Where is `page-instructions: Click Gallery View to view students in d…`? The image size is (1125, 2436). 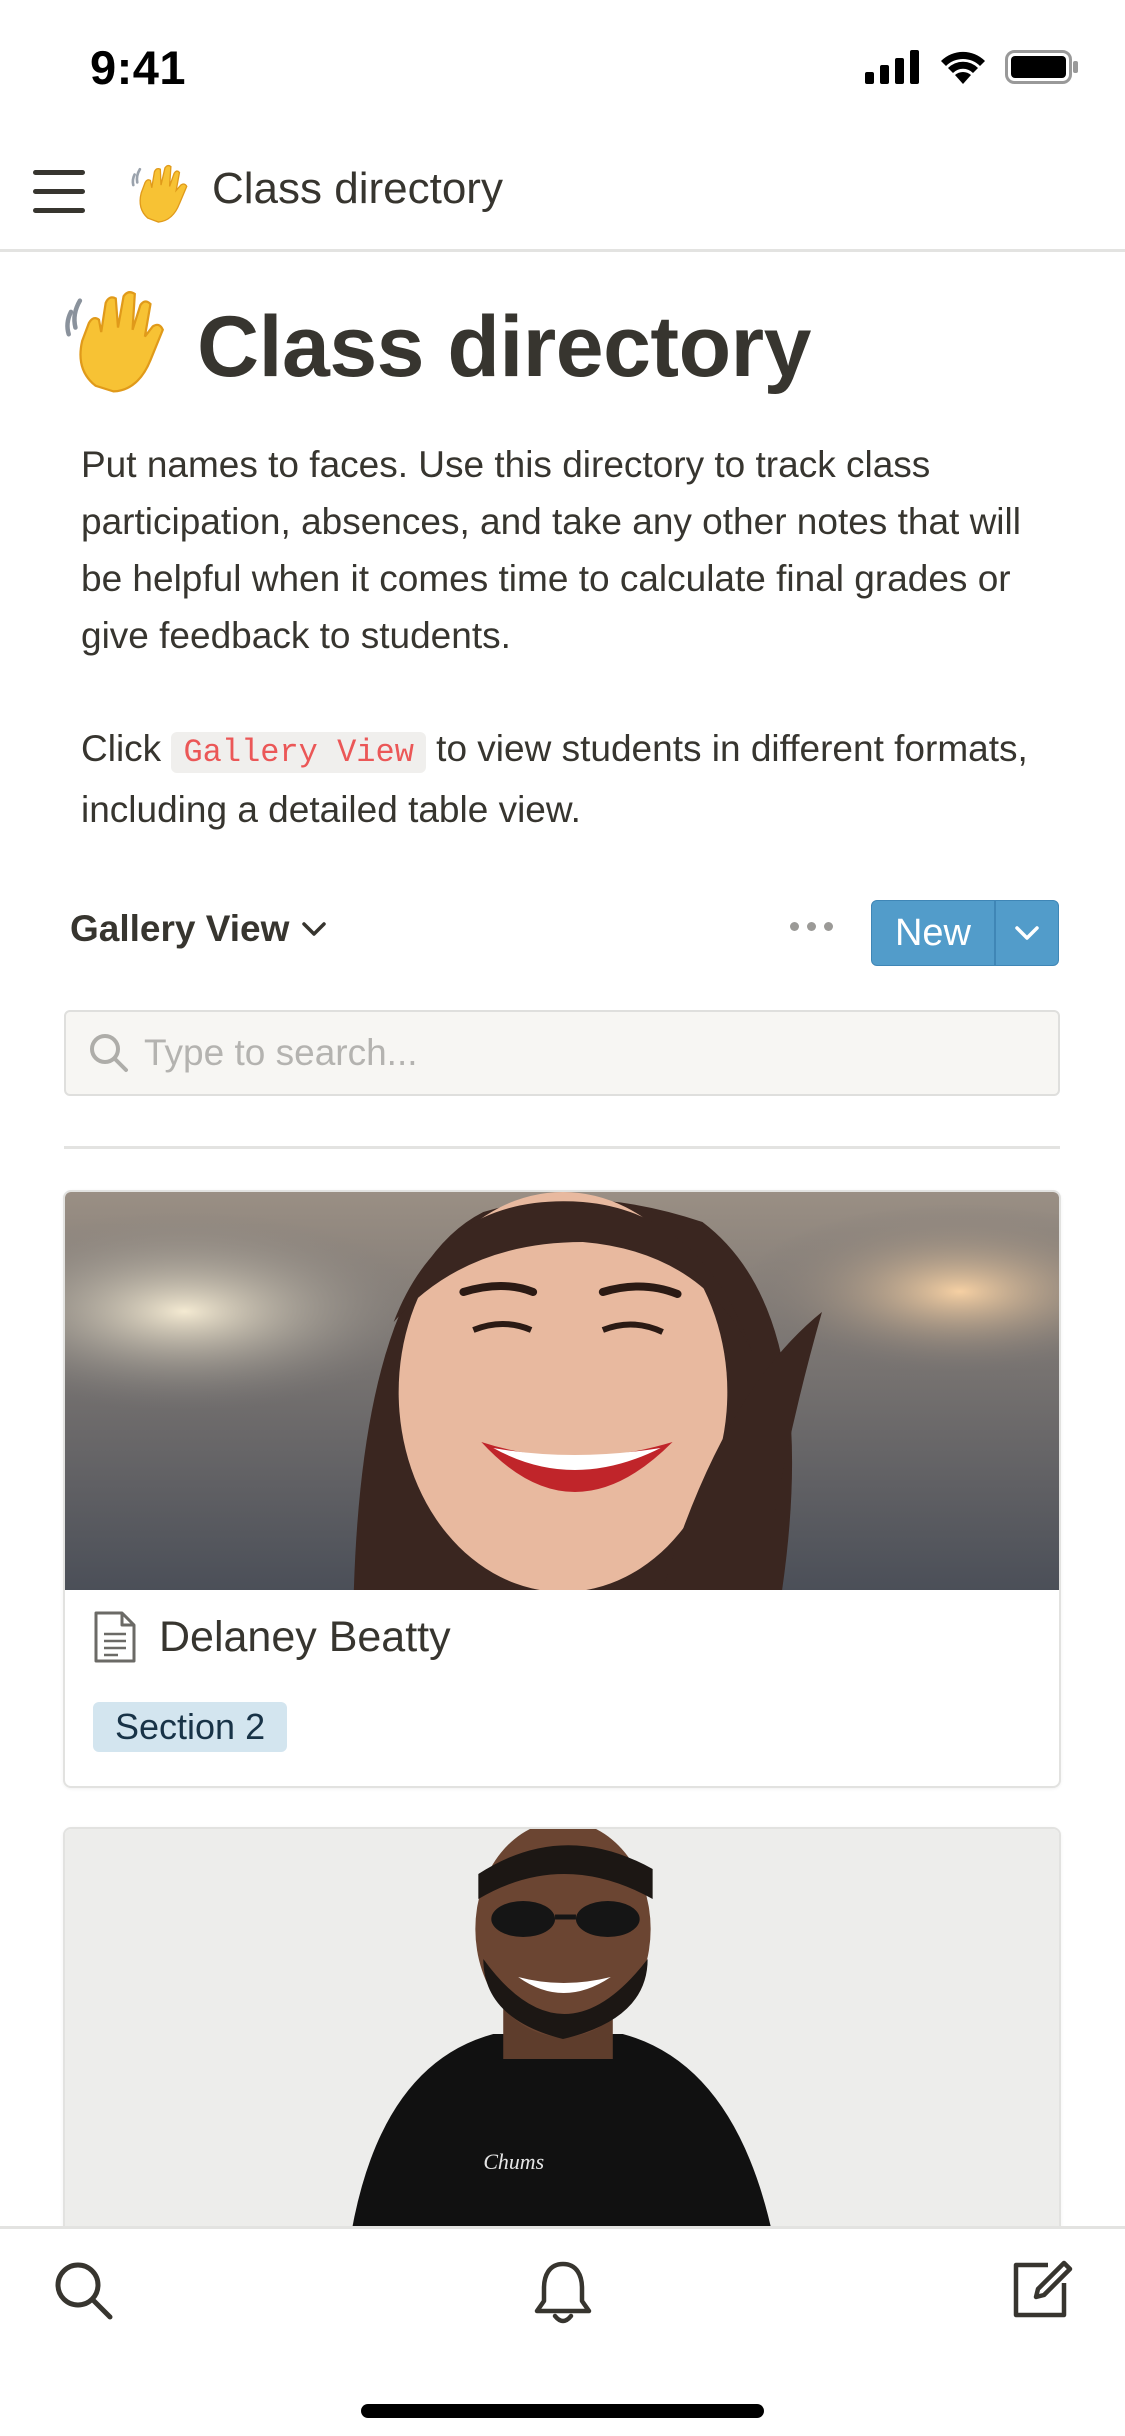
page-instructions: Click Gallery View to view students in d… is located at coordinates (571, 779).